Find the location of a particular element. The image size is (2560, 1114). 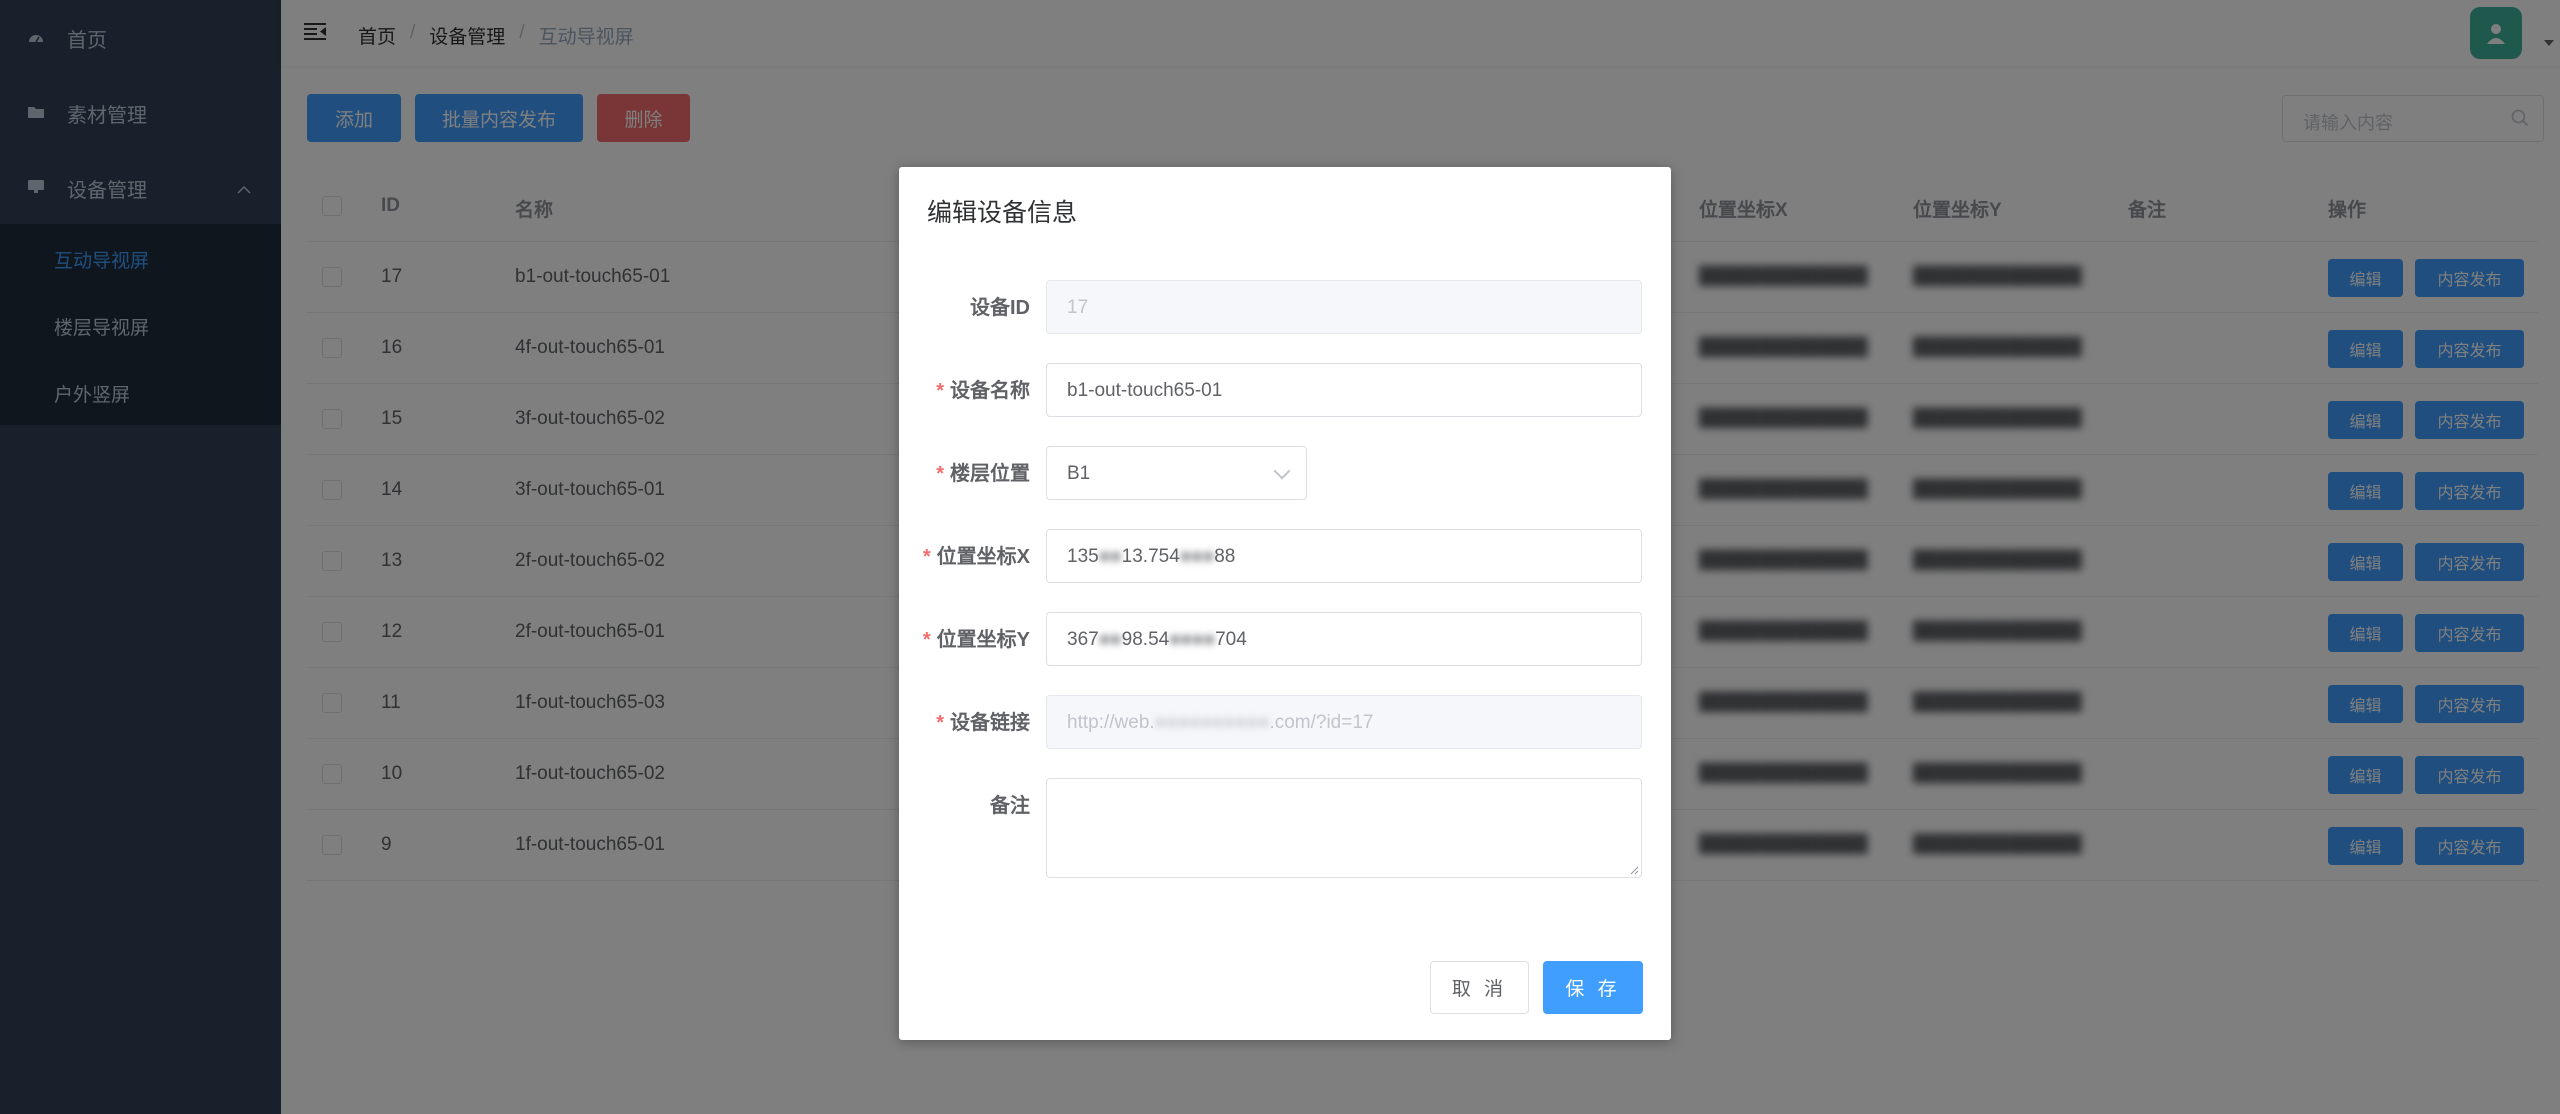

coord-y-field: 367●●98.54●●●●704 is located at coordinates (1344, 639).